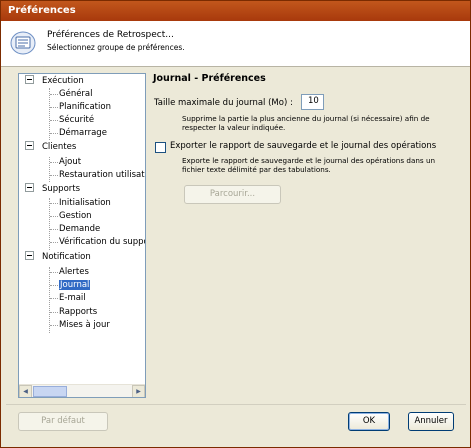 The image size is (471, 448). What do you see at coordinates (50, 391) in the screenshot?
I see `scroll-thumb` at bounding box center [50, 391].